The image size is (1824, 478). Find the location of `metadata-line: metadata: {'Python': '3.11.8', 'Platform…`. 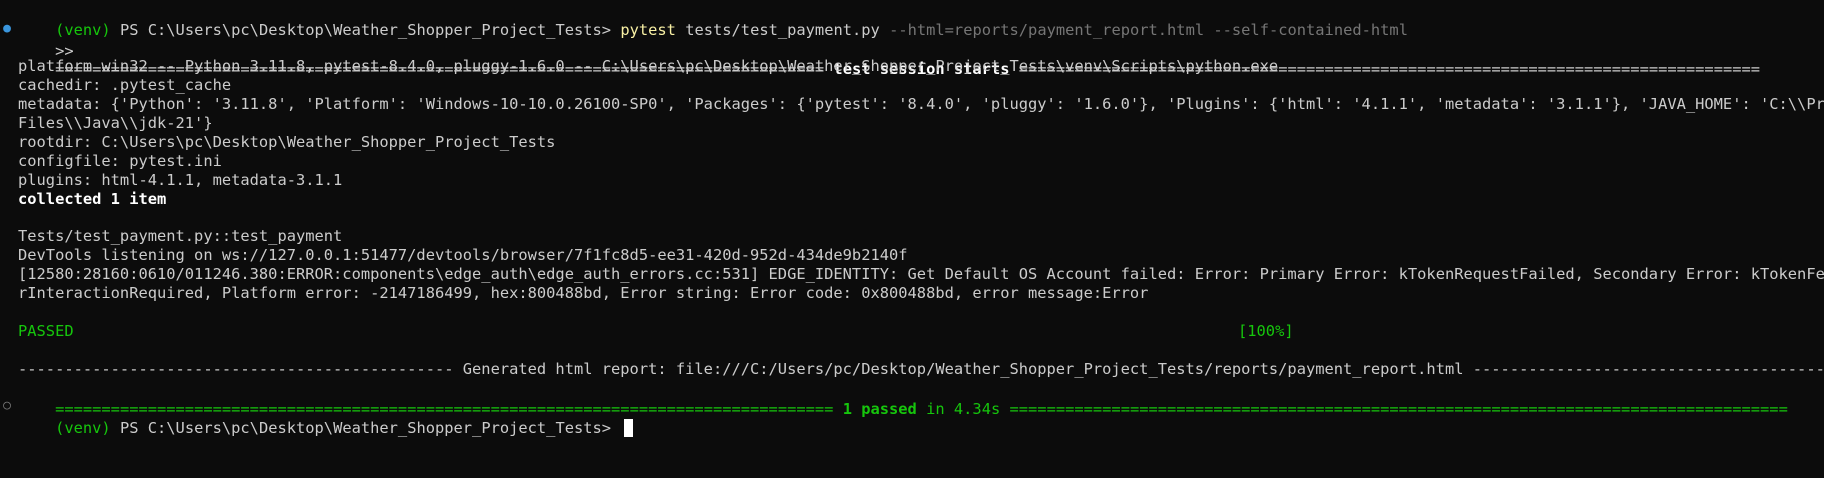

metadata-line: metadata: {'Python': '3.11.8', 'Platform… is located at coordinates (921, 104).